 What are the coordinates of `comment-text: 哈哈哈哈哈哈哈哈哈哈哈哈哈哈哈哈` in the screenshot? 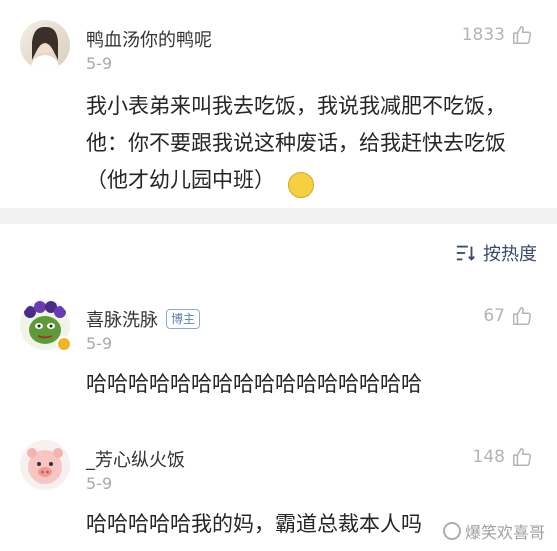 It's located at (254, 384).